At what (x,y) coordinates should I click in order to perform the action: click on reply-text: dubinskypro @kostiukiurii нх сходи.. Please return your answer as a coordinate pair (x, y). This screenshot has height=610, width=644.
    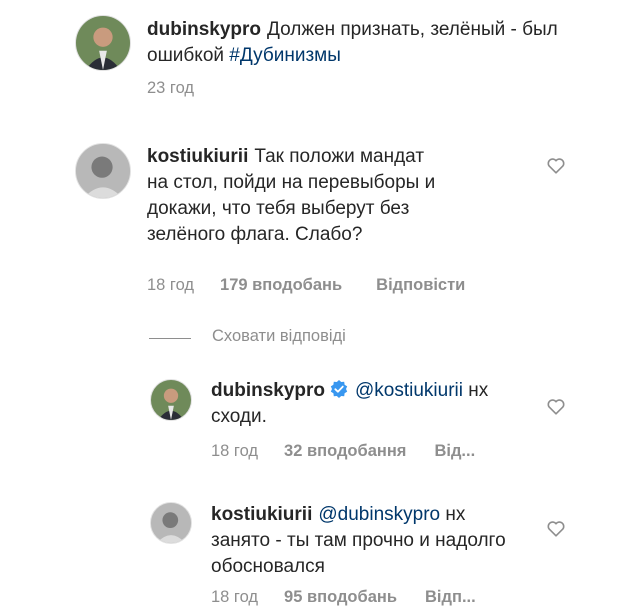
    Looking at the image, I should click on (371, 404).